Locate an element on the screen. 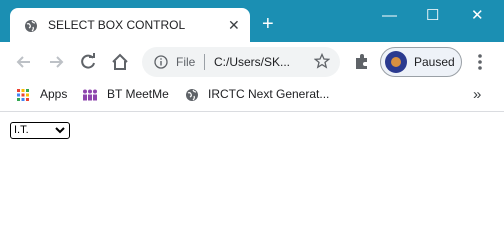 The image size is (504, 240). avatar is located at coordinates (396, 62).